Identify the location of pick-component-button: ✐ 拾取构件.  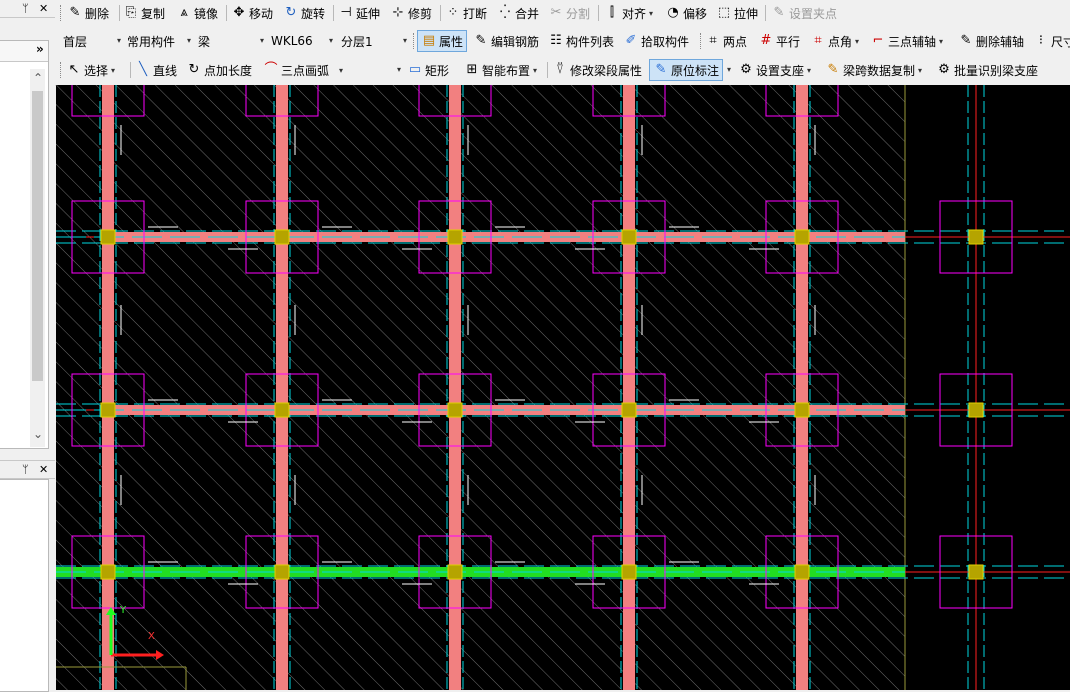
(656, 41).